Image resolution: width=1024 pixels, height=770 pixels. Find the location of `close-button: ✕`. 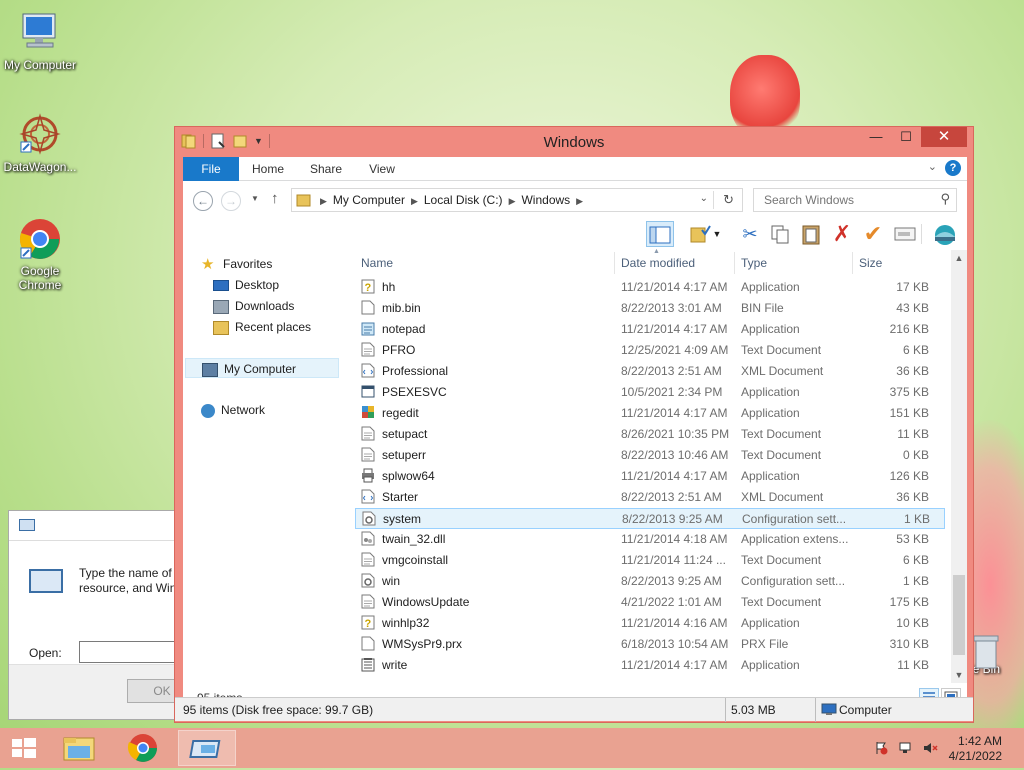

close-button: ✕ is located at coordinates (944, 137).